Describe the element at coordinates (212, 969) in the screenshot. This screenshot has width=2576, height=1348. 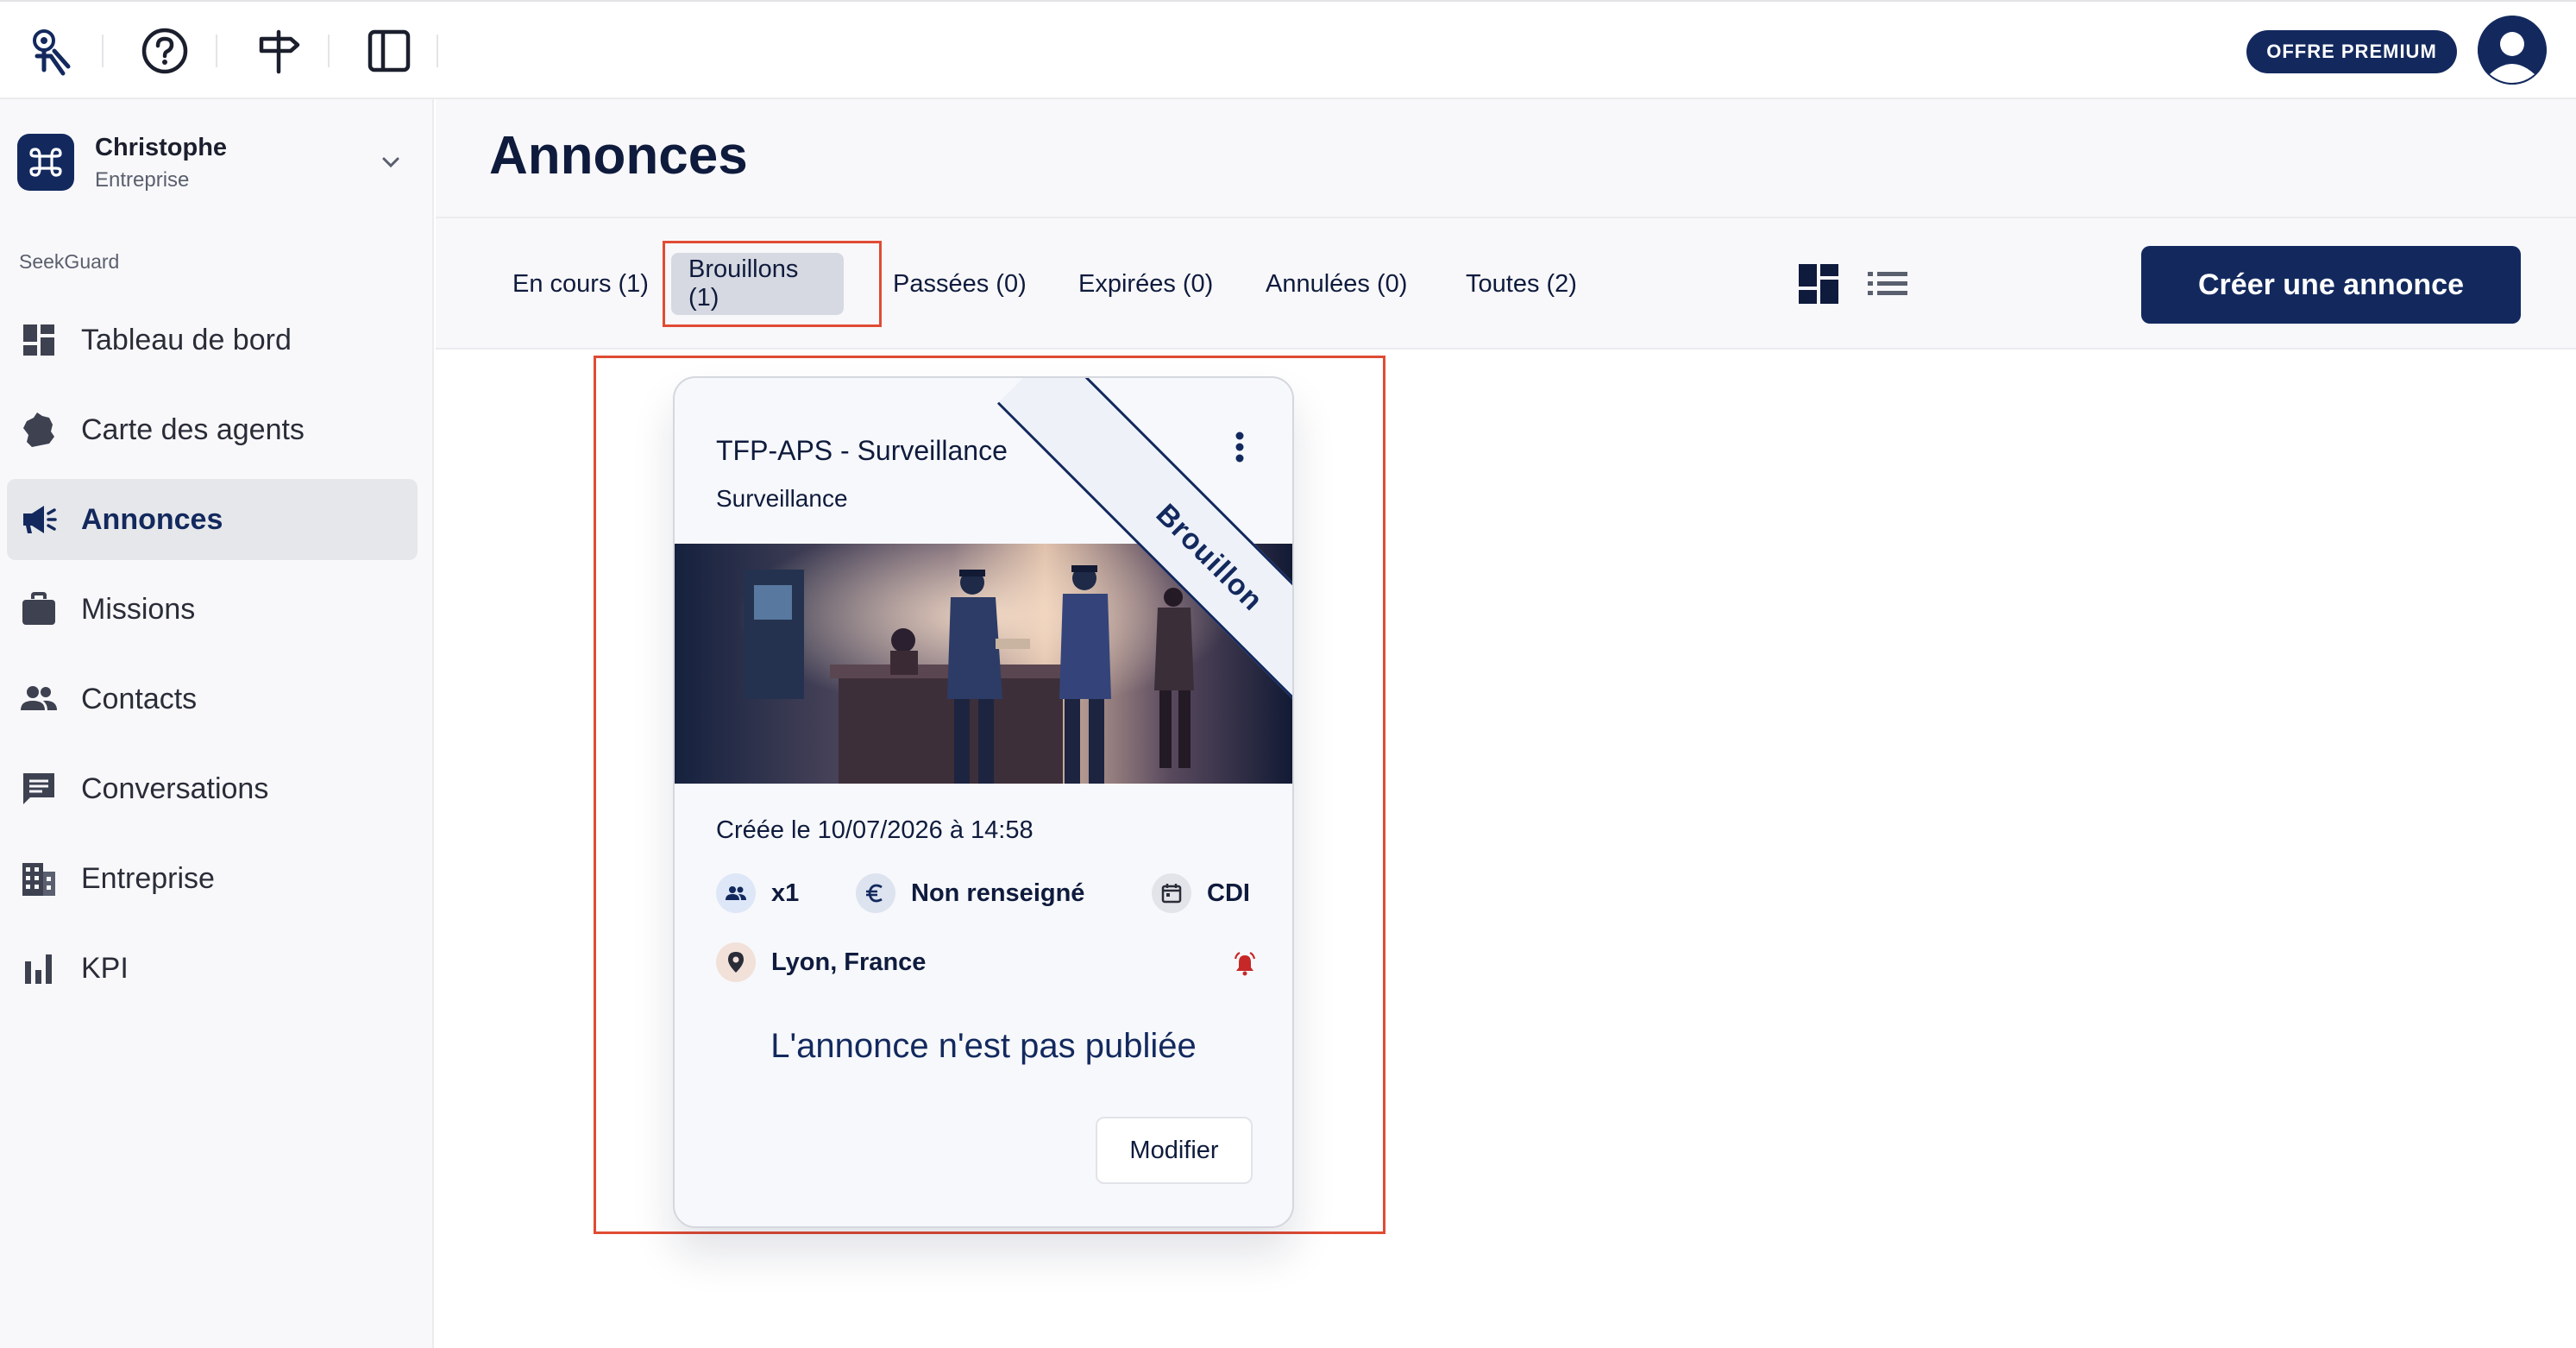
I see `sidebar-item-kpi: KPI` at that location.